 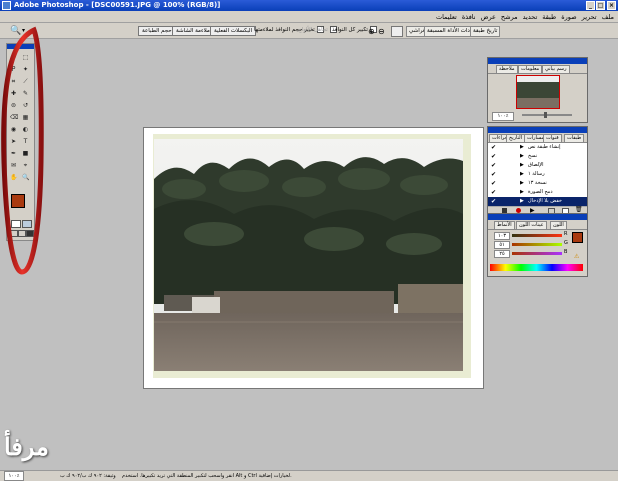 I want to click on tab-channels: قنوات, so click(x=552, y=138).